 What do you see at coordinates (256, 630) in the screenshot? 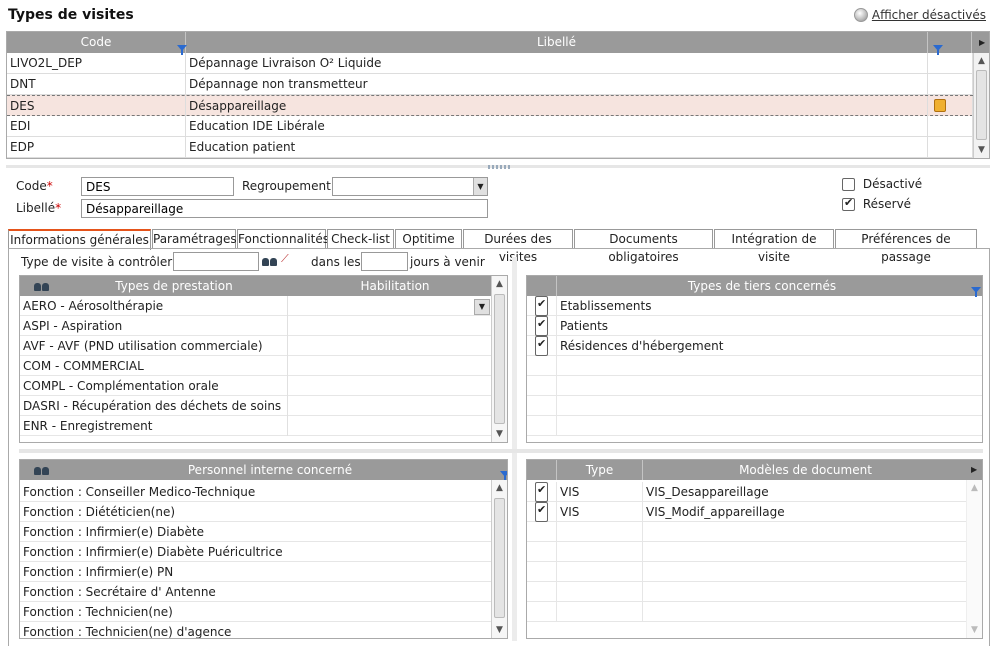
I see `list-item: Fonction : Technicien(ne) d'agence` at bounding box center [256, 630].